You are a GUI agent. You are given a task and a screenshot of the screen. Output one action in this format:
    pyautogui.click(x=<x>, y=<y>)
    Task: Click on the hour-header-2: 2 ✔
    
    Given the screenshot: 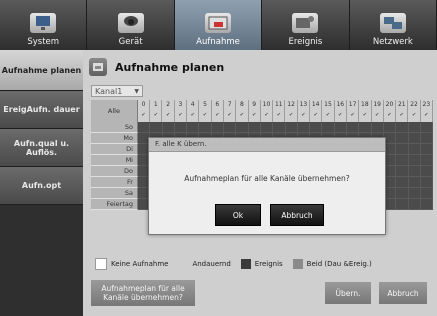 What is the action you would take?
    pyautogui.click(x=168, y=111)
    